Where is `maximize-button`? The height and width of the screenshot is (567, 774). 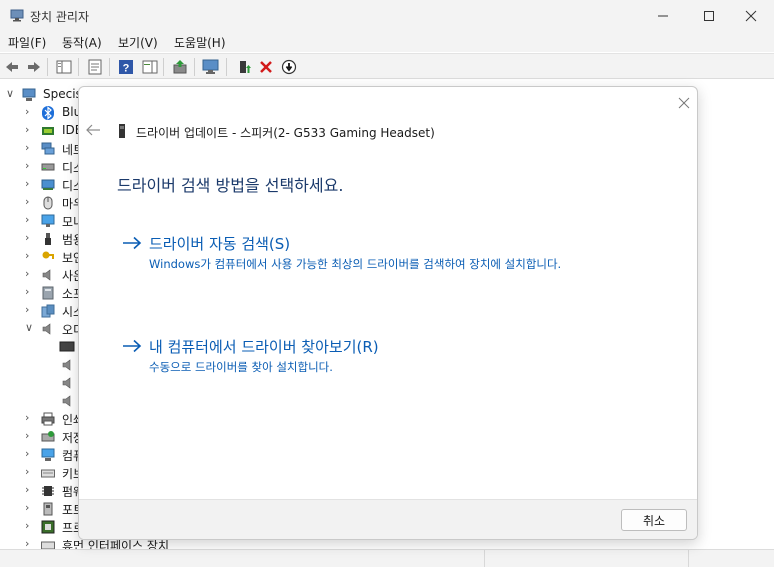
maximize-button is located at coordinates (709, 16).